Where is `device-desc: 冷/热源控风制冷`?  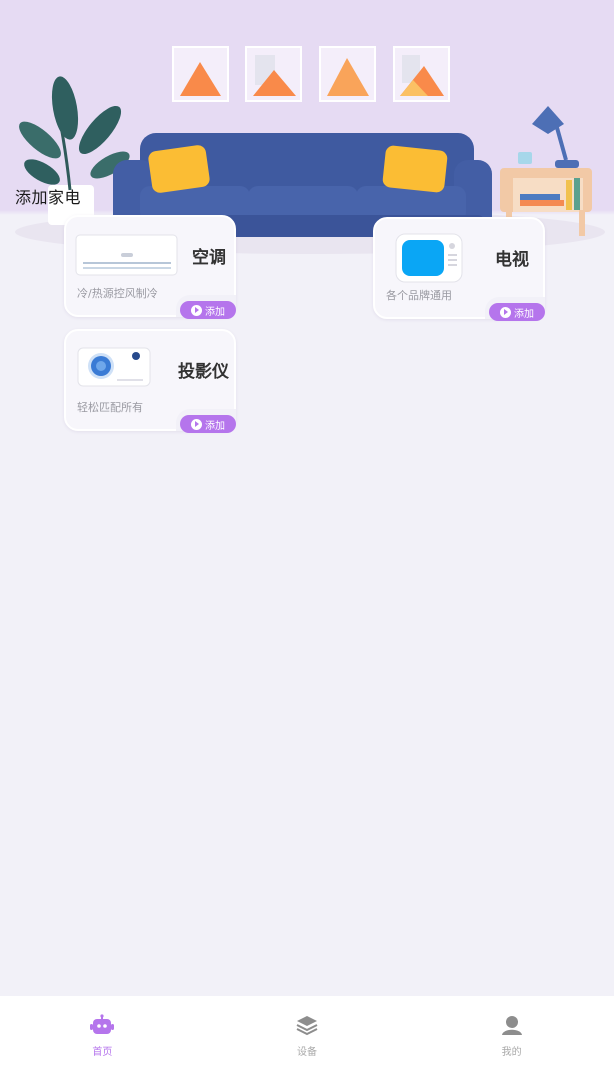 device-desc: 冷/热源控风制冷 is located at coordinates (117, 293).